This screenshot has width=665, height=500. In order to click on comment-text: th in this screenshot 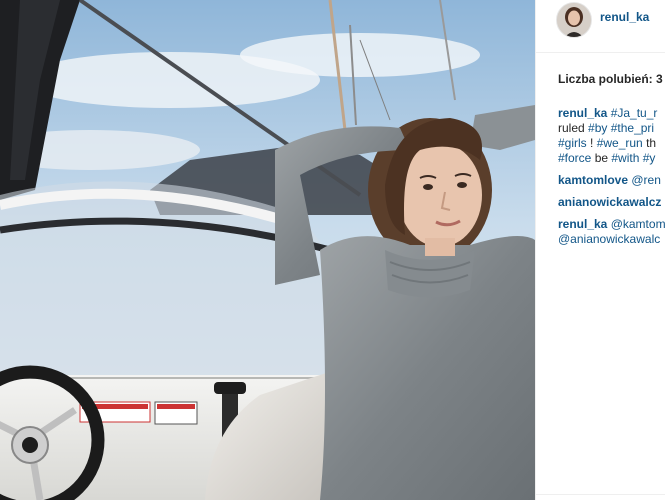, I will do `click(649, 143)`.